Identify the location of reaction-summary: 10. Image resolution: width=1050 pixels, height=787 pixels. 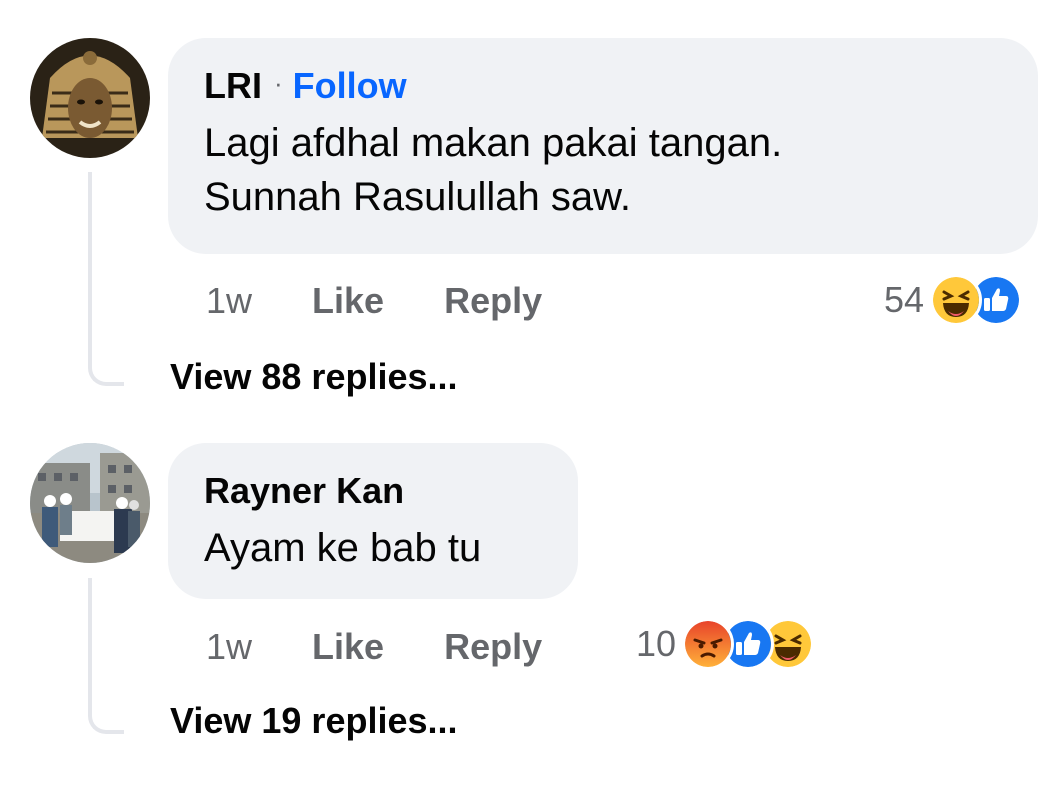
(725, 644).